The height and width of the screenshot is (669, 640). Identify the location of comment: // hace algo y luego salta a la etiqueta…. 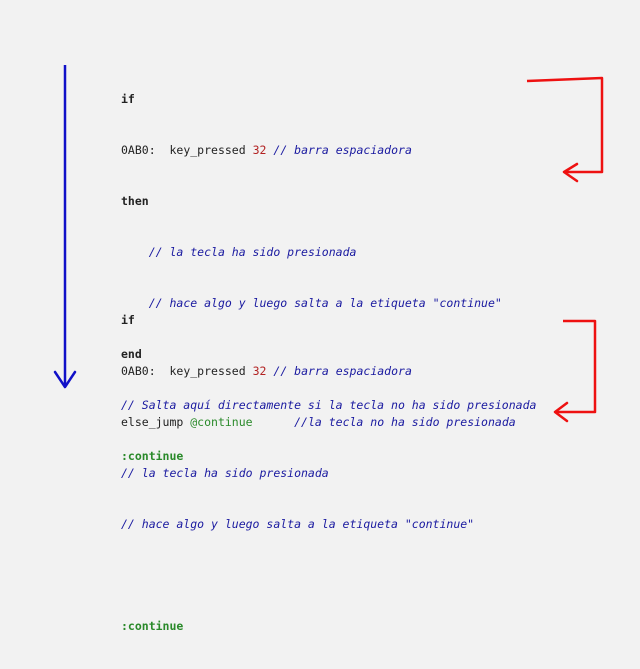
(298, 524).